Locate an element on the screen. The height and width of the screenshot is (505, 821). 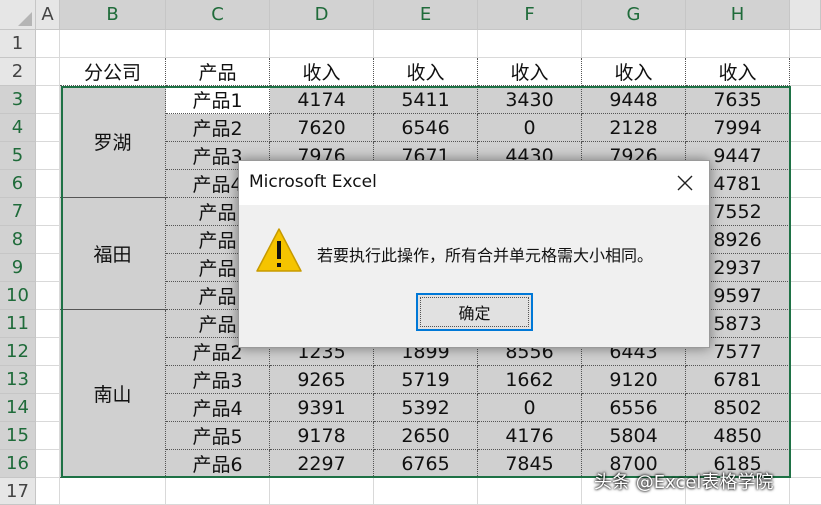
row-header: 9 is located at coordinates (18, 268).